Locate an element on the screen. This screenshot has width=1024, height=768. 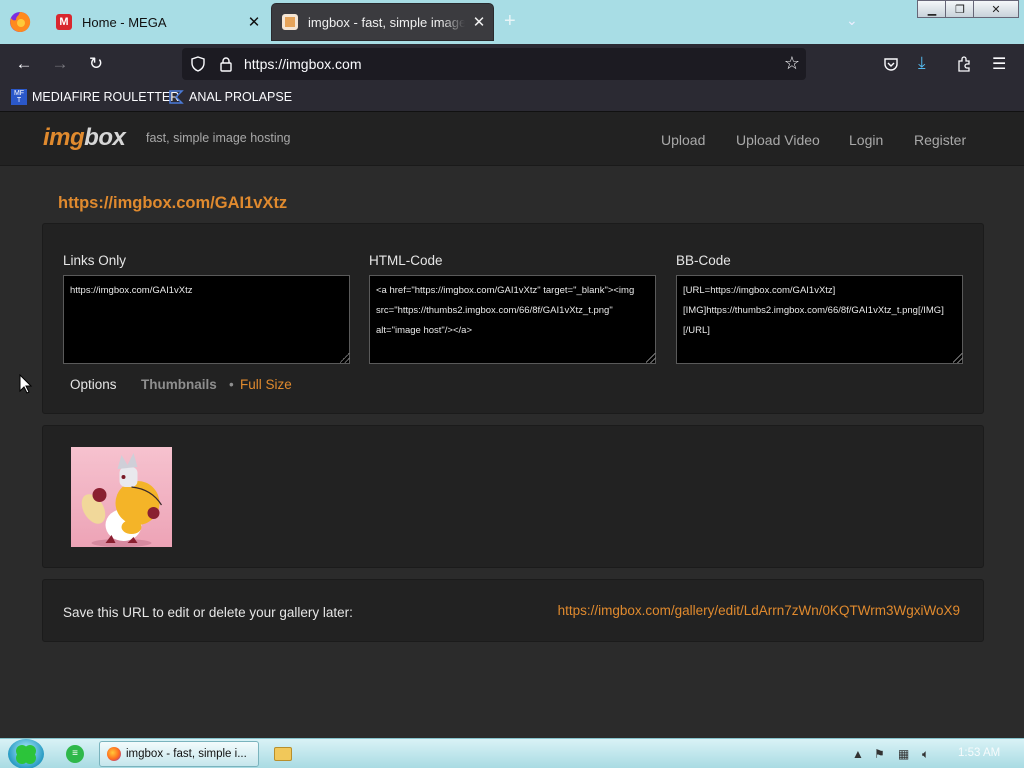
start-button is located at coordinates (26, 753).